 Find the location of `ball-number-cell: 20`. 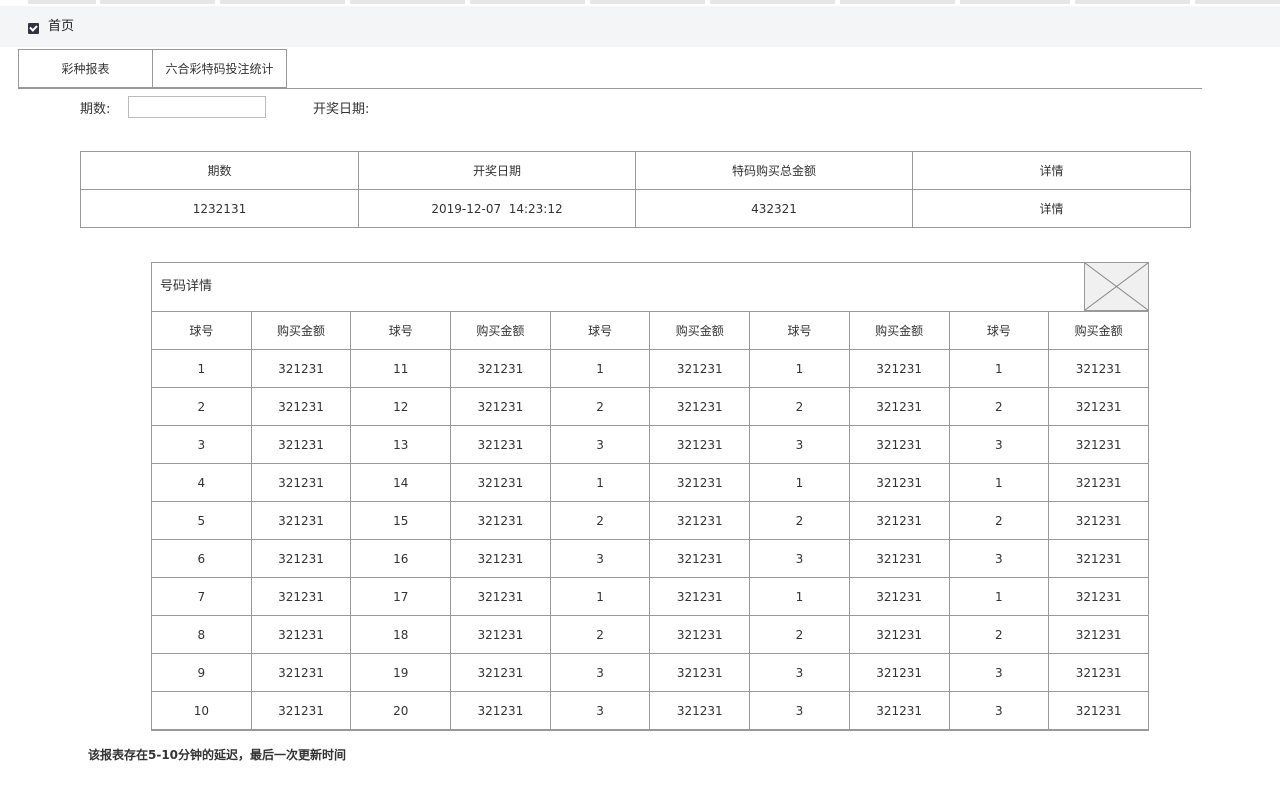

ball-number-cell: 20 is located at coordinates (401, 710).